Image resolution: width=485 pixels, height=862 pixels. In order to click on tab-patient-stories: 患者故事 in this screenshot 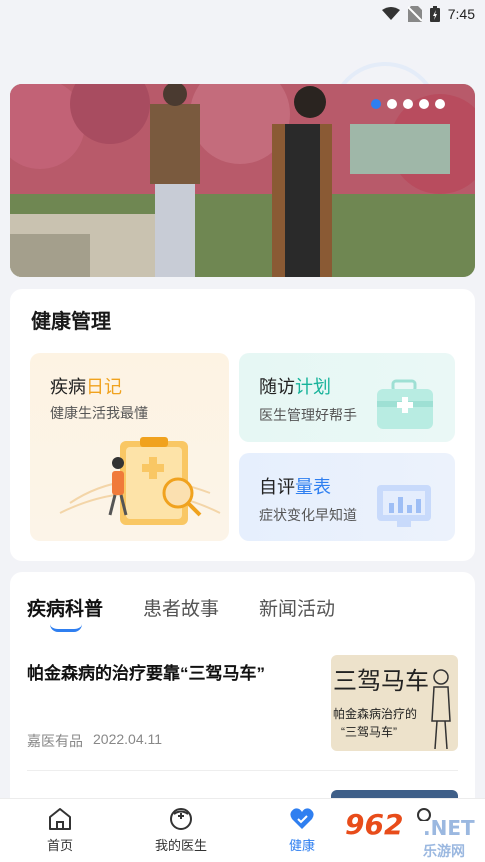, I will do `click(181, 607)`.